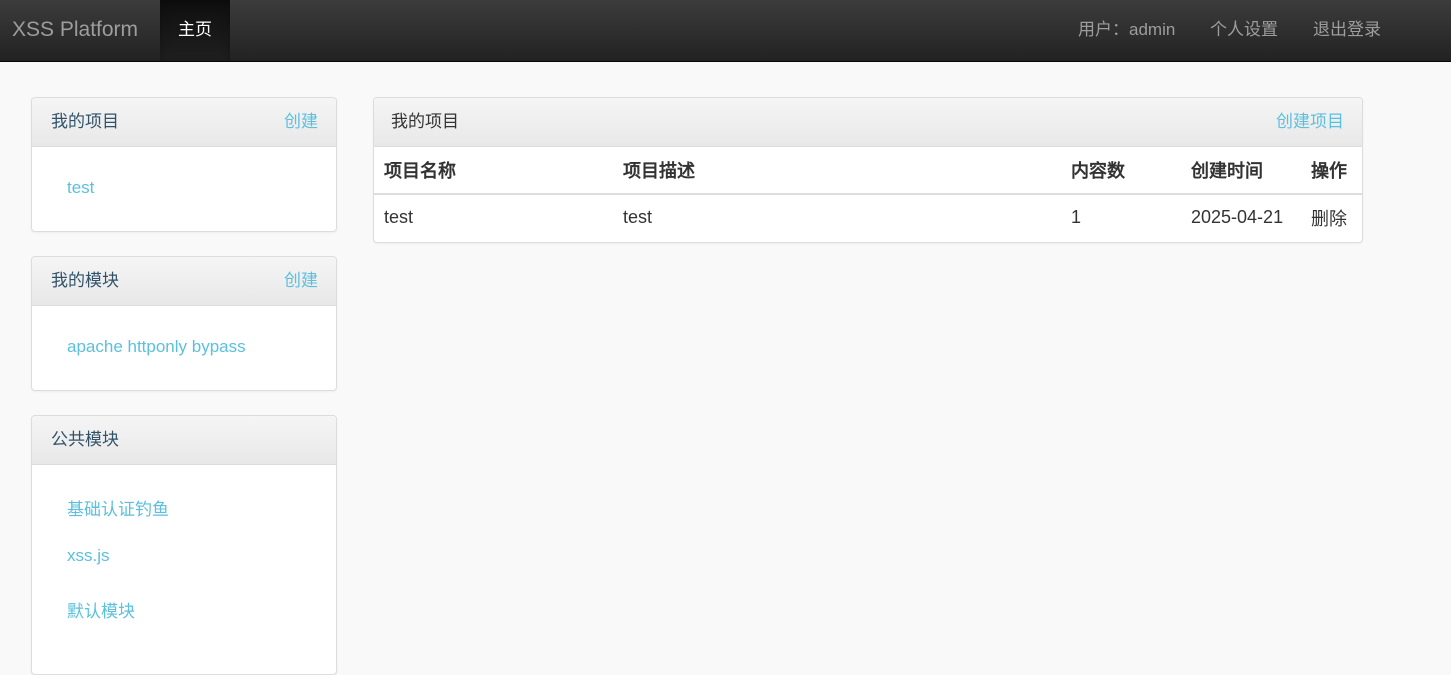 Image resolution: width=1451 pixels, height=675 pixels. What do you see at coordinates (75, 30) in the screenshot?
I see `brand-logo: XSS Platform` at bounding box center [75, 30].